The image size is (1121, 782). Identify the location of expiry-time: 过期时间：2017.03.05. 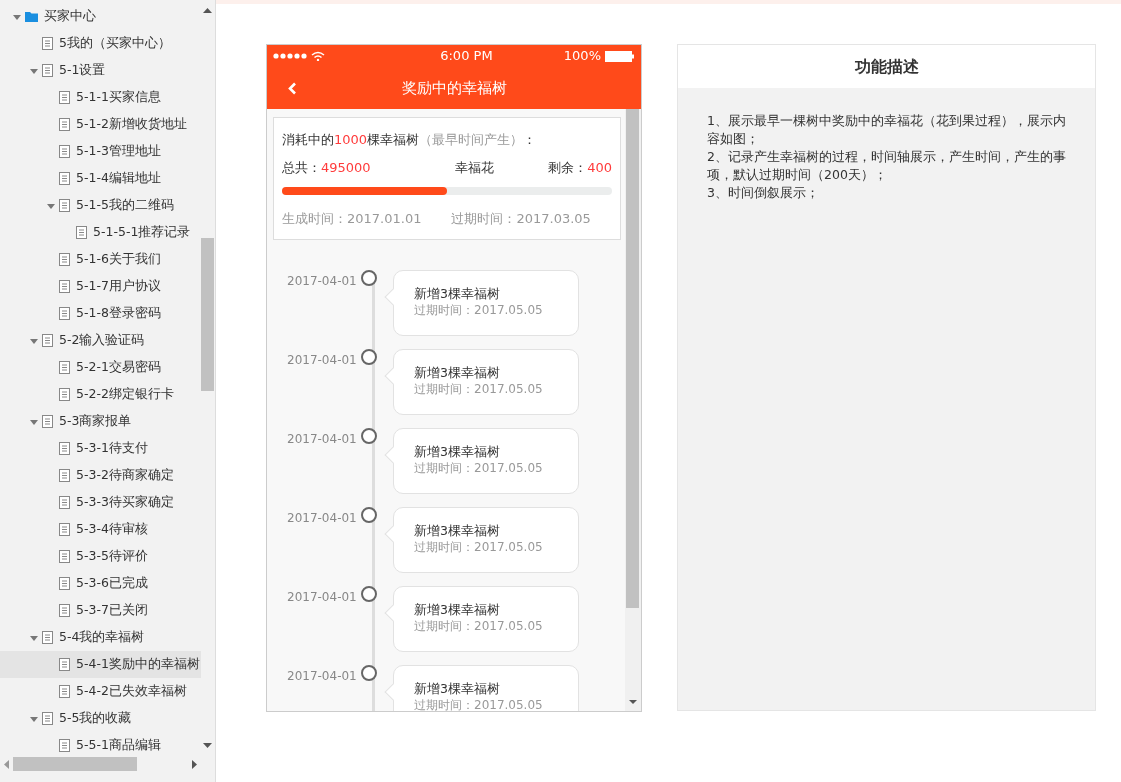
(521, 219).